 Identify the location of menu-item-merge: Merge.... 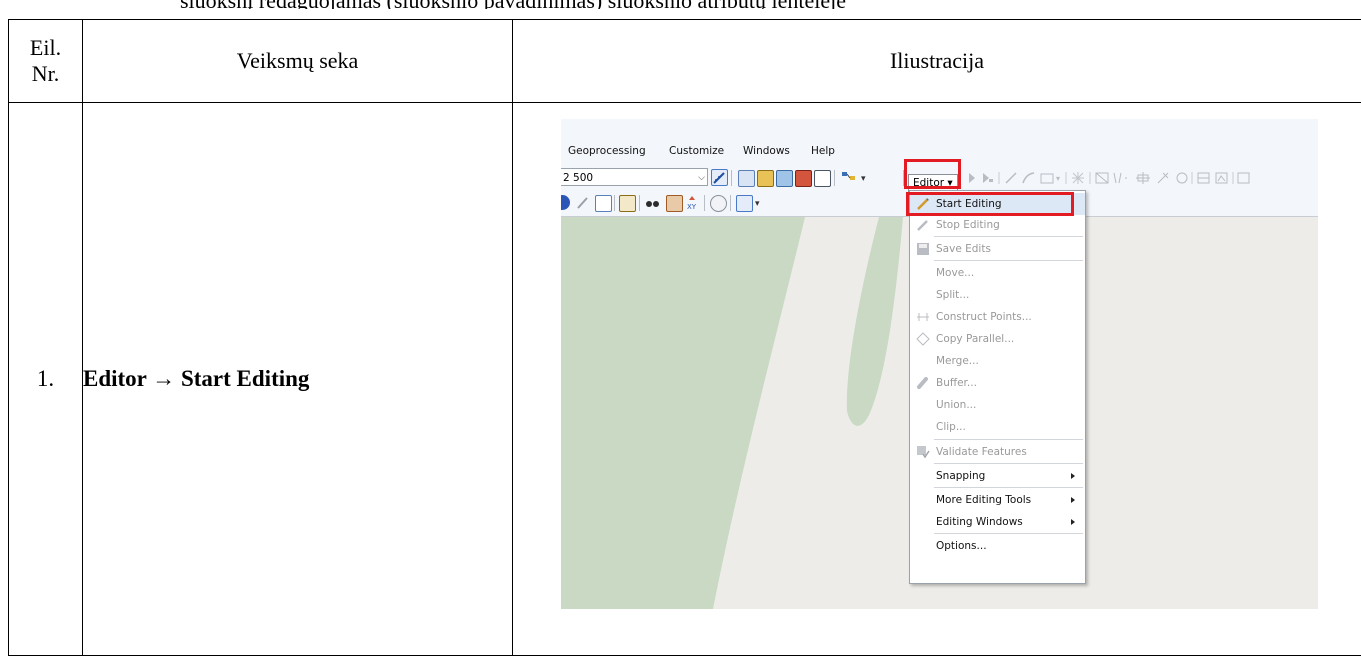
(997, 361).